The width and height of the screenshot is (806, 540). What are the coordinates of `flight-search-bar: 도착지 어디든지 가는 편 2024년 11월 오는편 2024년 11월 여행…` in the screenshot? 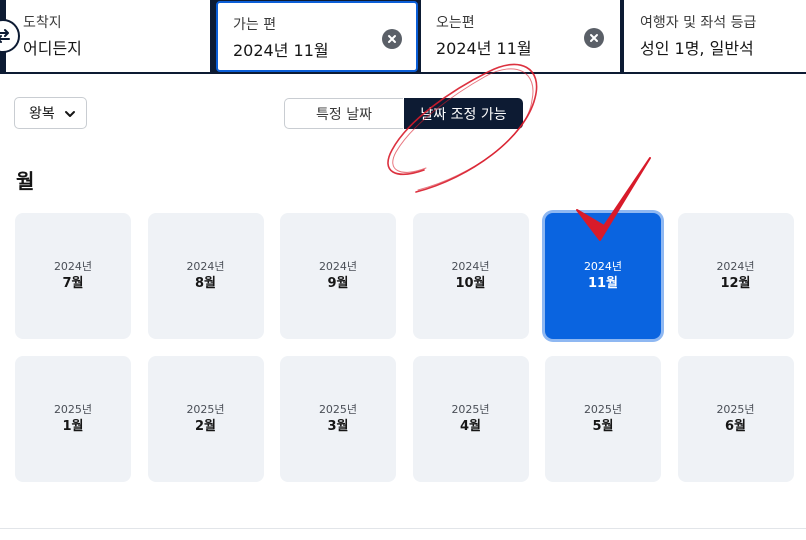 It's located at (403, 37).